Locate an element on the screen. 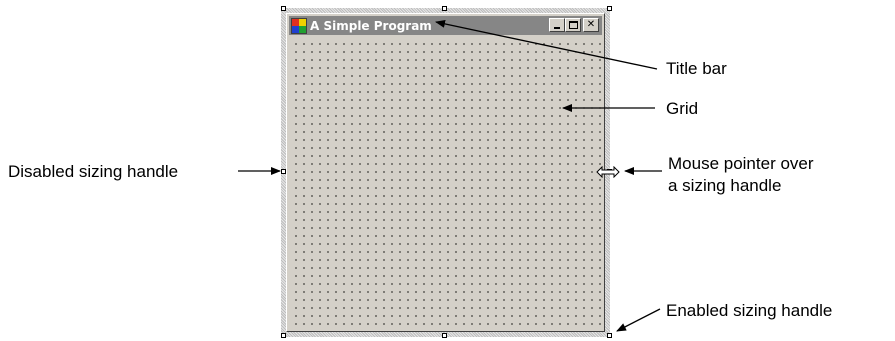  callout-mouse-pointer-line2: a sizing handle is located at coordinates (725, 185).